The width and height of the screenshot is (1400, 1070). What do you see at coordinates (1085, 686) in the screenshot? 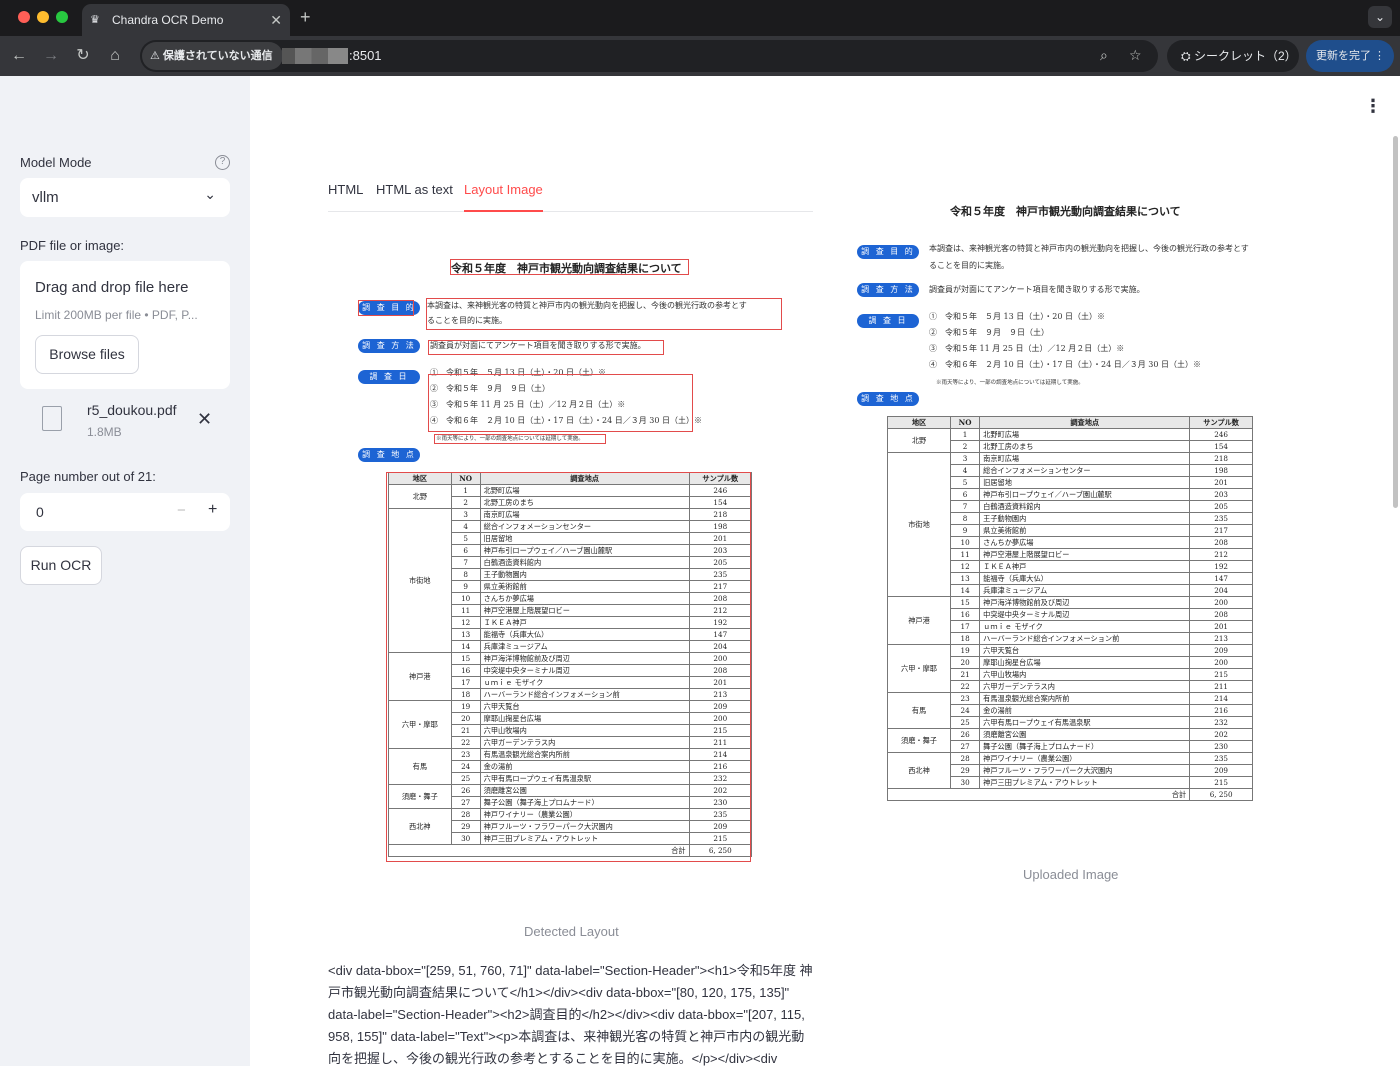
I see `location-cell: 六甲ガーデンテラス内` at bounding box center [1085, 686].